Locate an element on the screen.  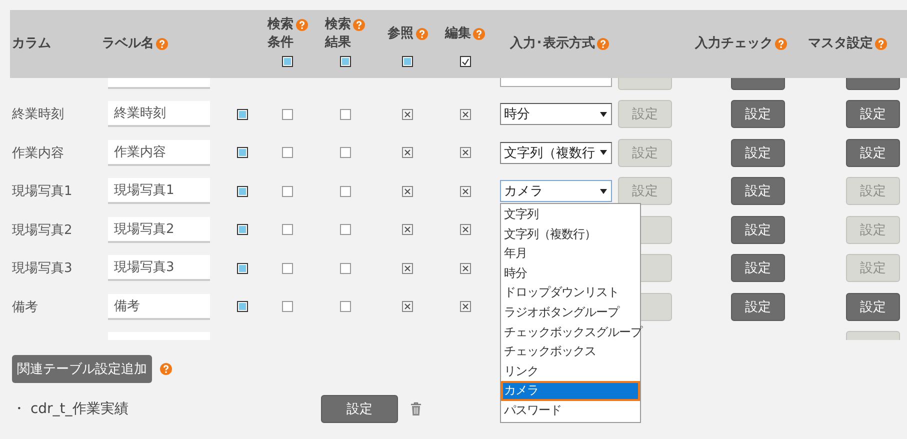
dropdown-option: ドロップダウンリスト is located at coordinates (570, 293).